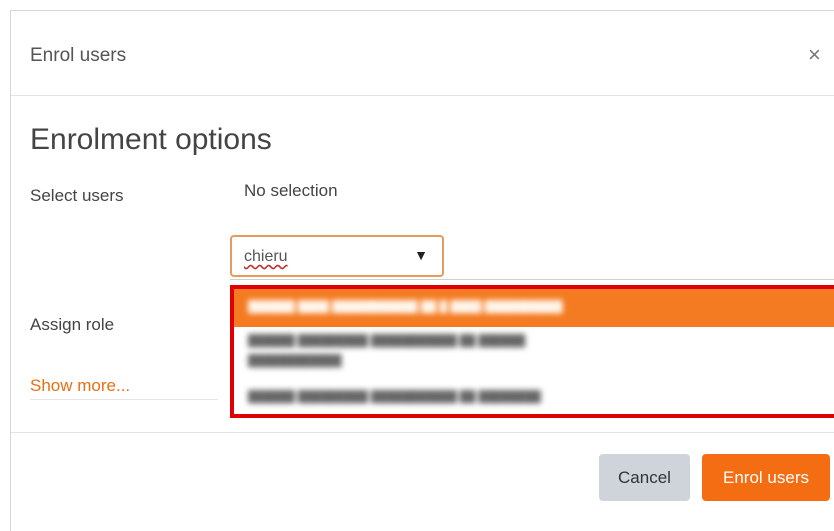 This screenshot has width=834, height=531. Describe the element at coordinates (422, 432) in the screenshot. I see `footer-divider` at that location.